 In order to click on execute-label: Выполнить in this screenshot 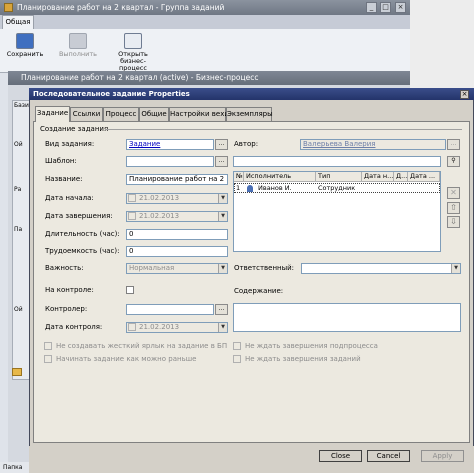, I will do `click(78, 54)`.